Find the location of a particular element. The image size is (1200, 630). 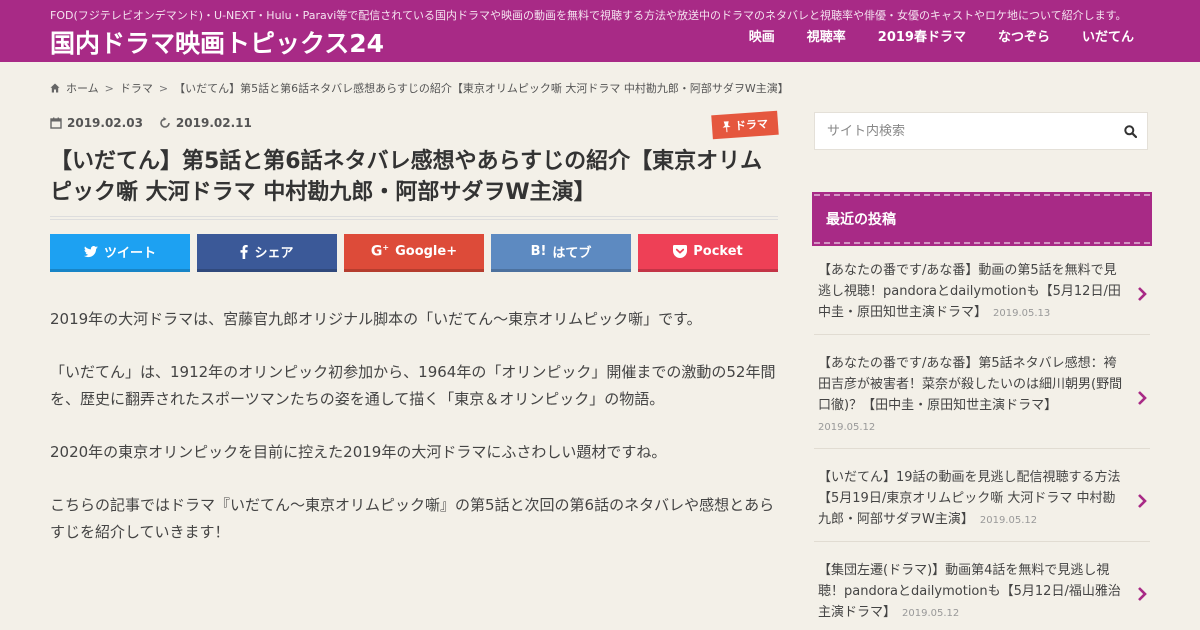

facebook-share-label: シェア is located at coordinates (274, 253).